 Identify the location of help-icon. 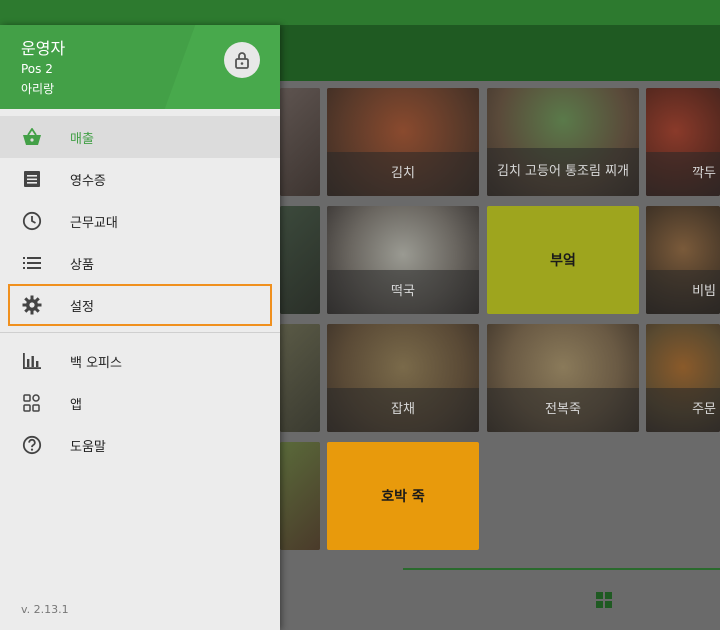
(32, 445).